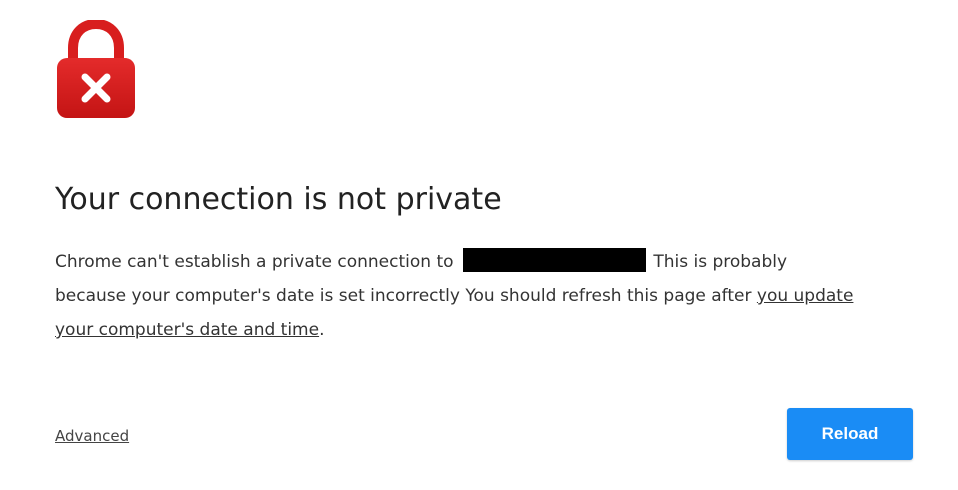 This screenshot has height=490, width=958. What do you see at coordinates (92, 436) in the screenshot?
I see `advanced-link: Advanced` at bounding box center [92, 436].